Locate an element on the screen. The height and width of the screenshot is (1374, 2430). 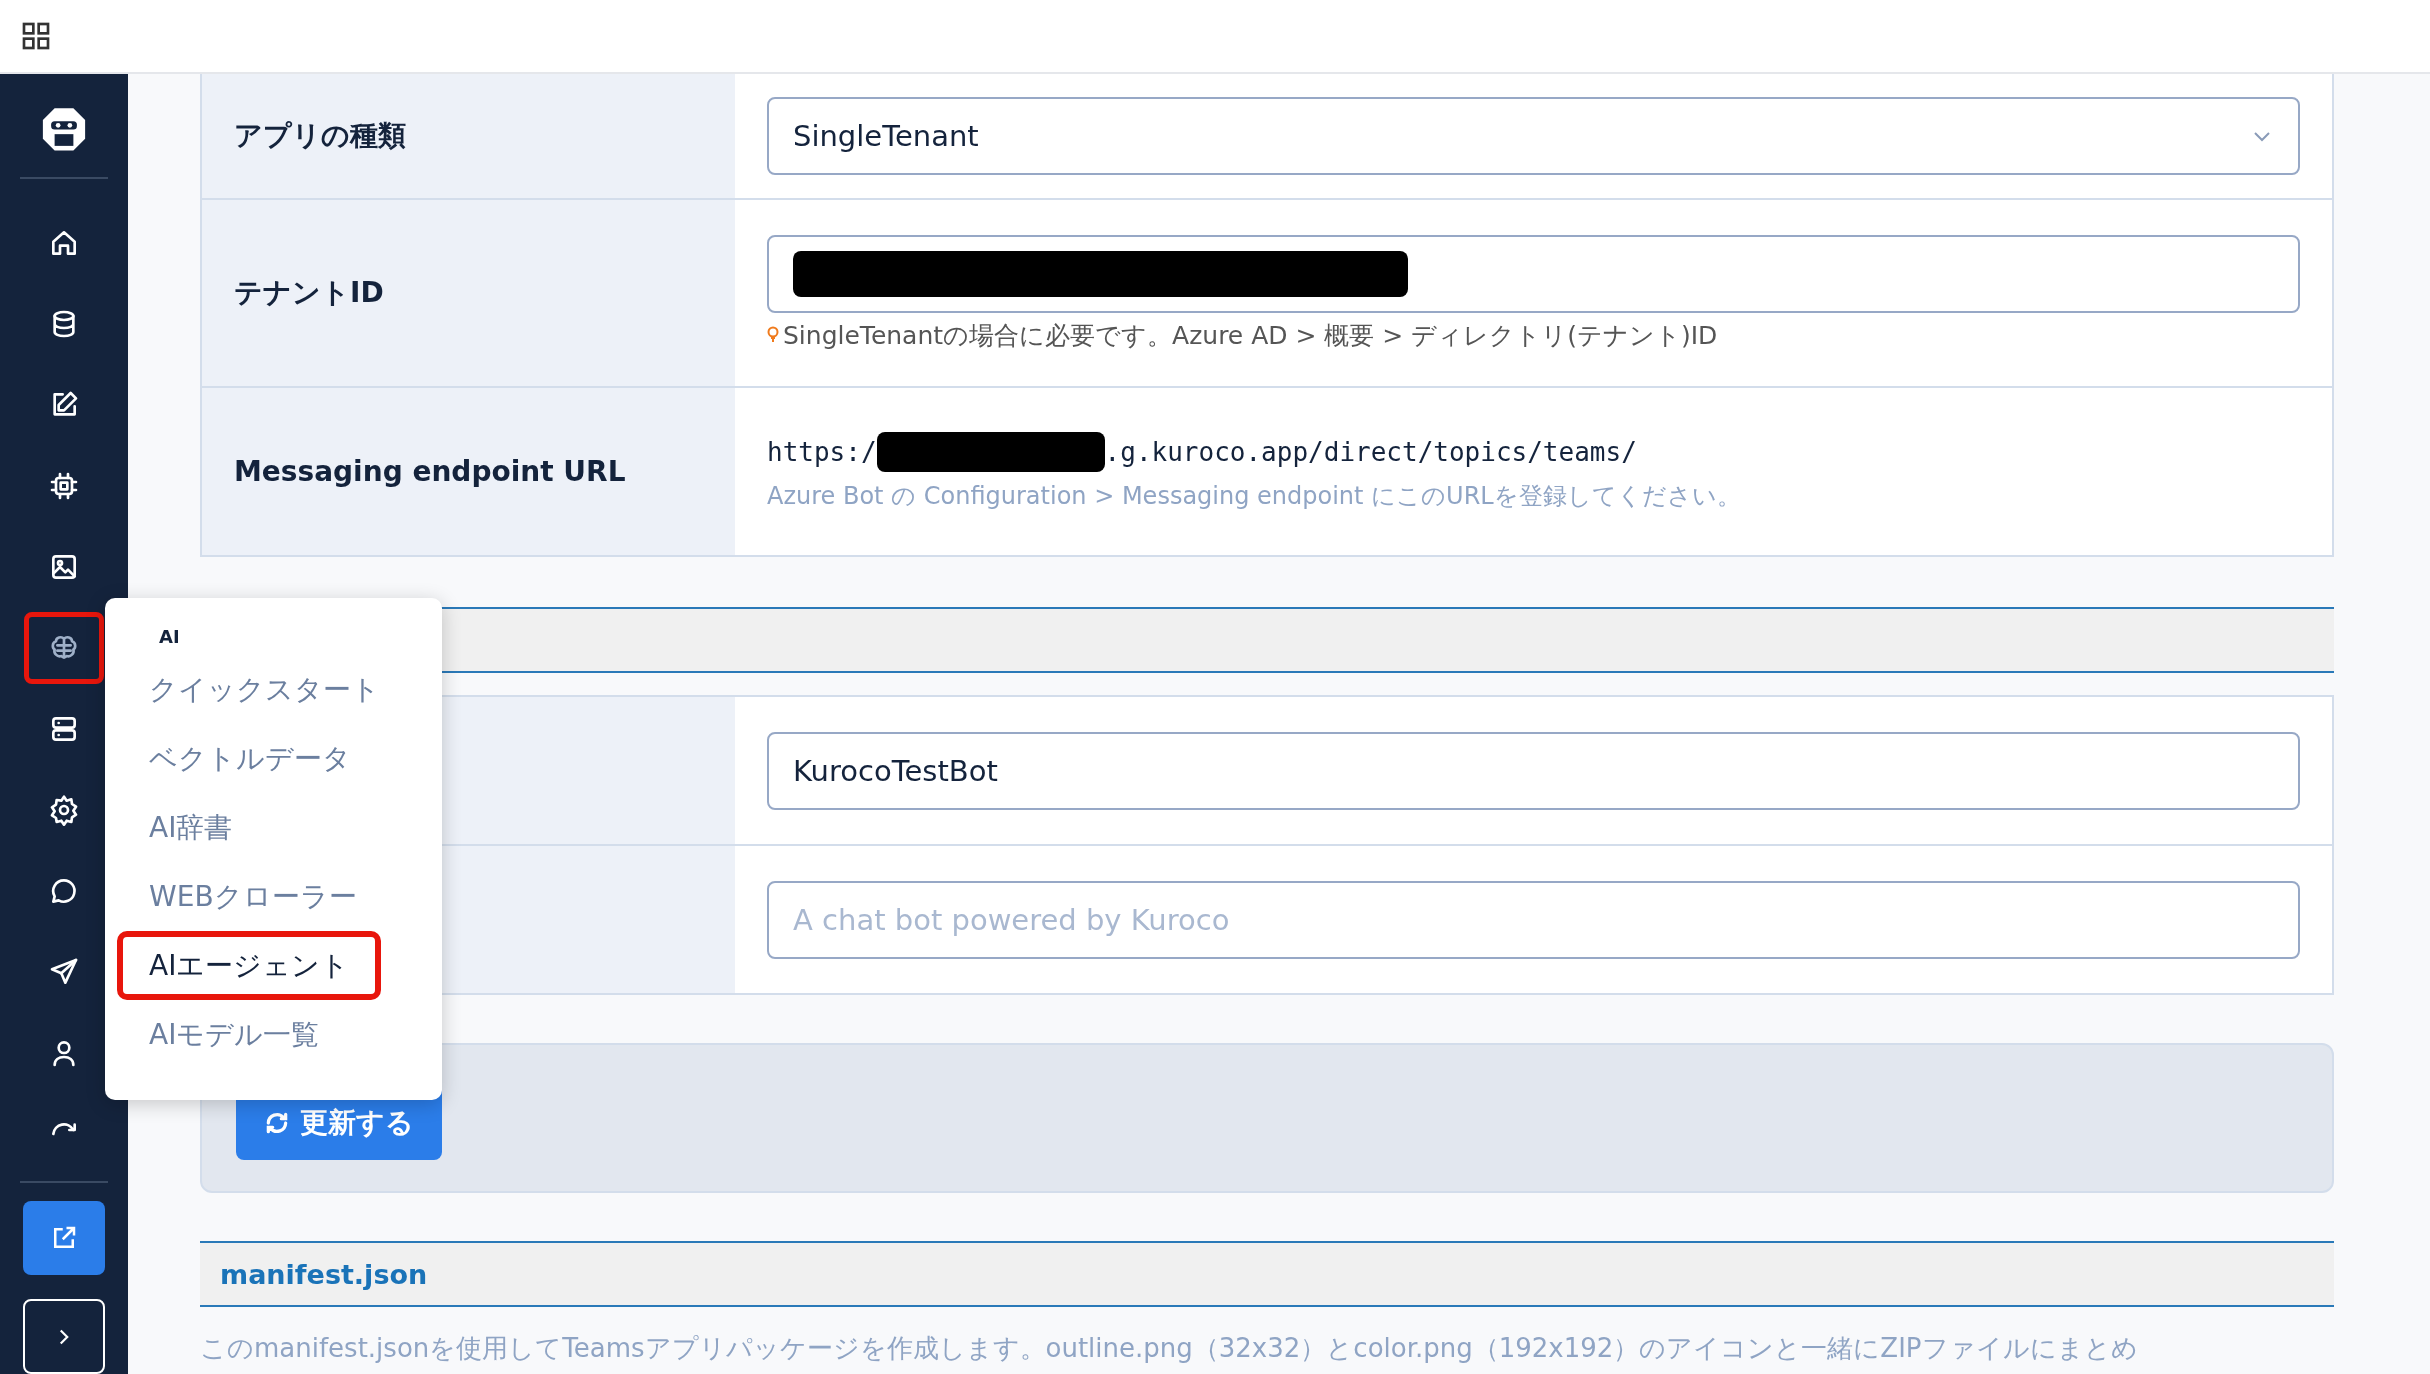
field-label: アプリの種類 is located at coordinates (320, 136).